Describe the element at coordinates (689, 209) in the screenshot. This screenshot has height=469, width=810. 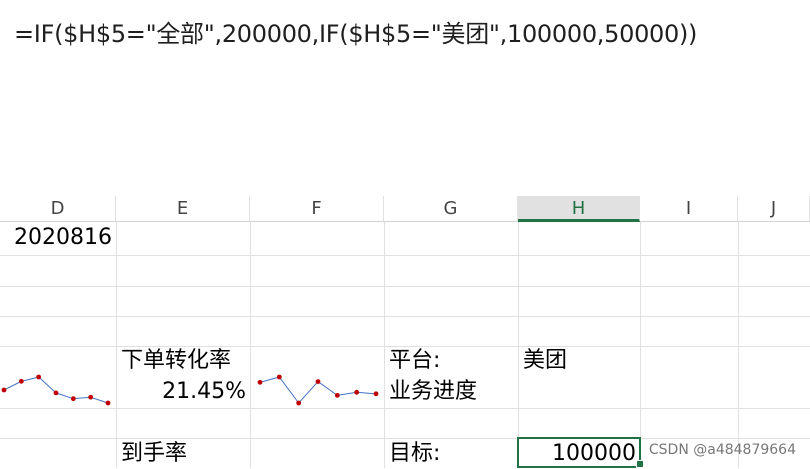
I see `column-header-i: I` at that location.